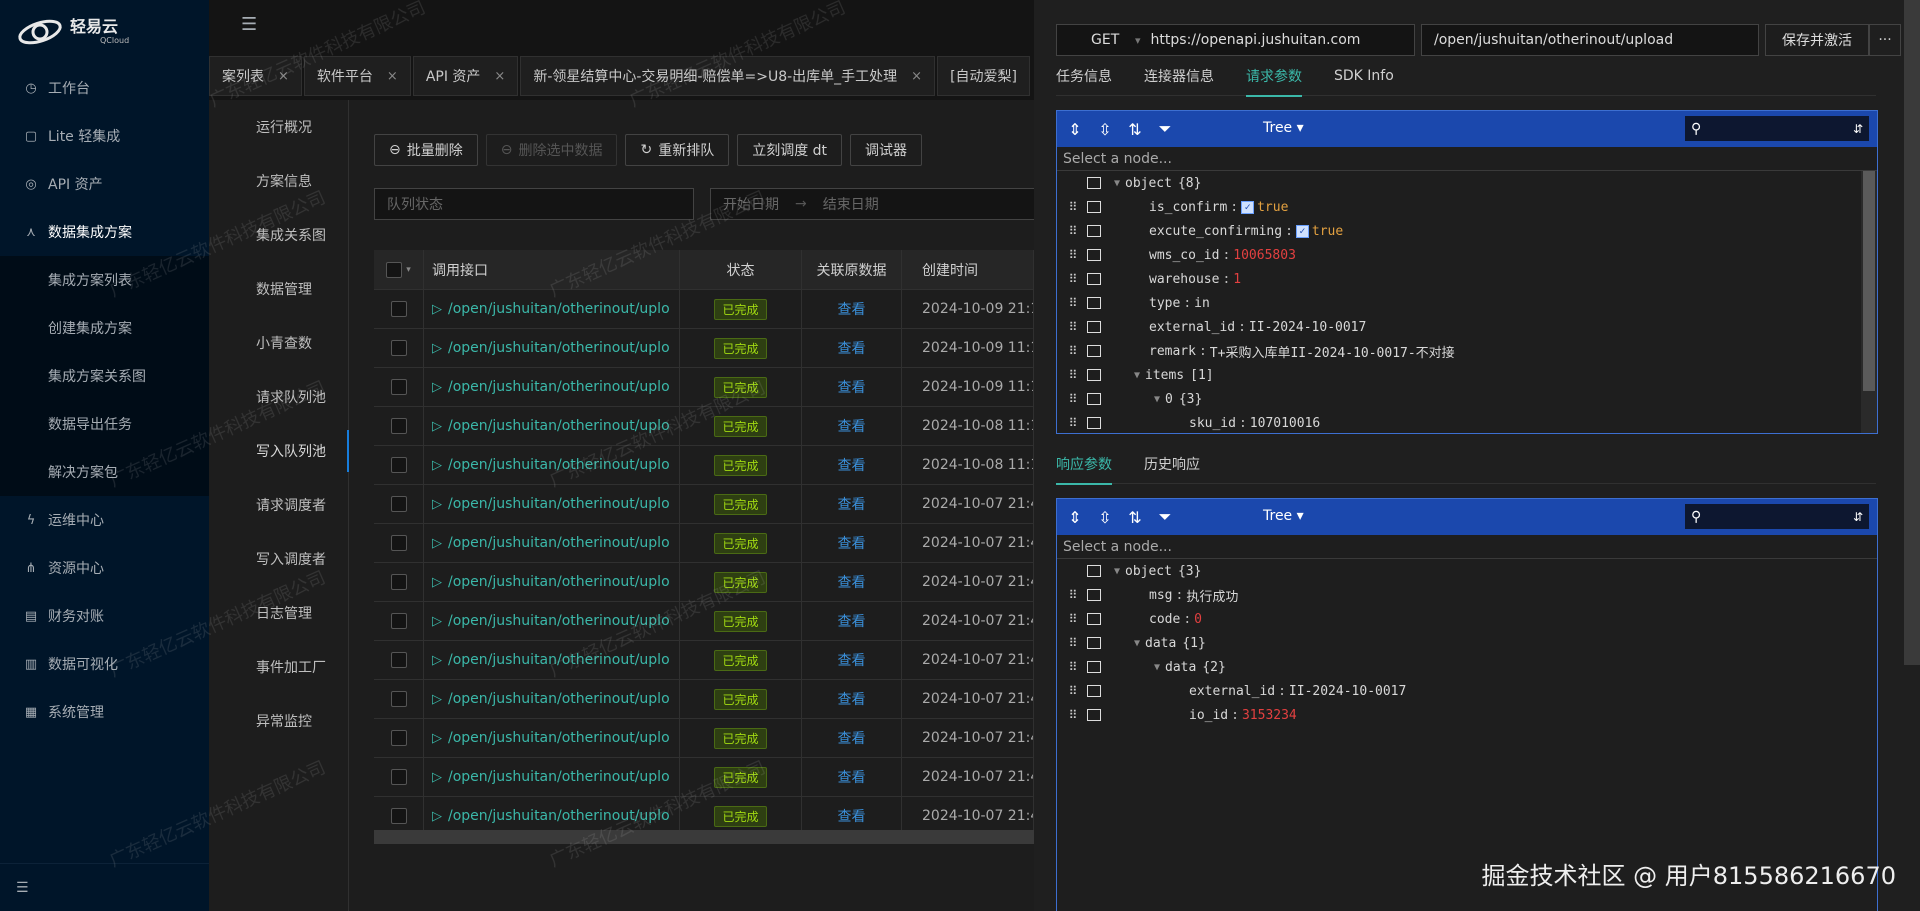 This screenshot has width=1920, height=911. What do you see at coordinates (1198, 619) in the screenshot?
I see `node-value: 0` at bounding box center [1198, 619].